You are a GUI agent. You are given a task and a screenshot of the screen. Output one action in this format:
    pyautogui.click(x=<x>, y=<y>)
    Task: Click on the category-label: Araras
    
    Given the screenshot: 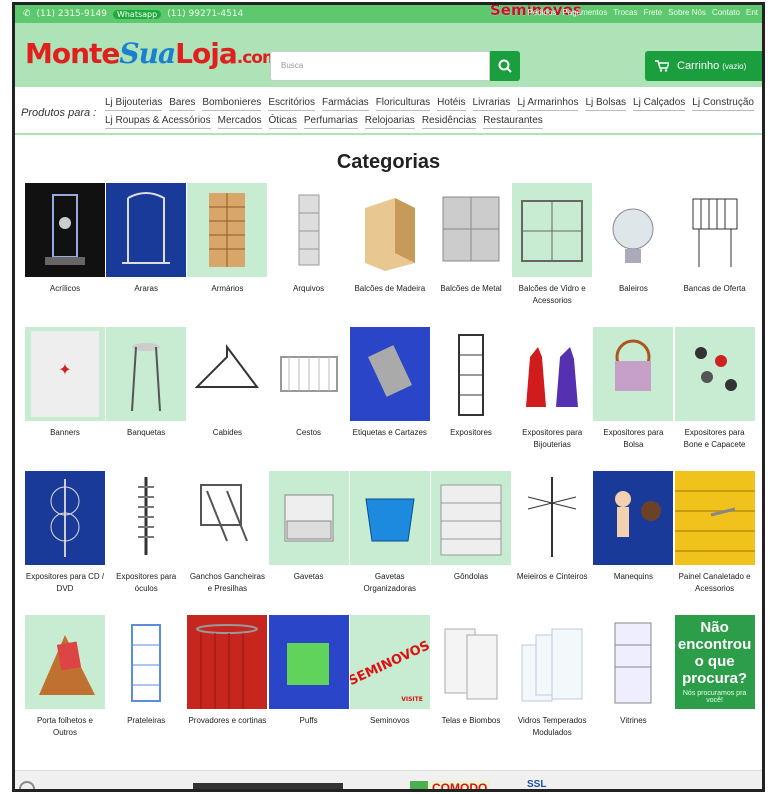 What is the action you would take?
    pyautogui.click(x=146, y=289)
    